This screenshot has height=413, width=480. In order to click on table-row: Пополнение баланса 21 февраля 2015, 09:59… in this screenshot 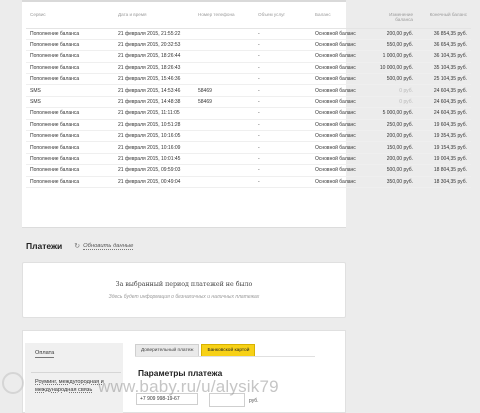, I will do `click(248, 170)`.